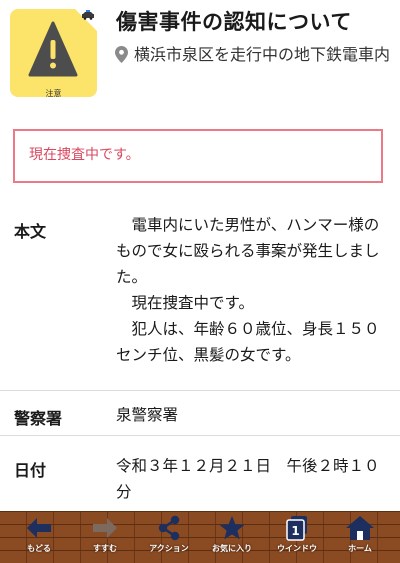  What do you see at coordinates (297, 548) in the screenshot?
I see `window-label: ウインドウ` at bounding box center [297, 548].